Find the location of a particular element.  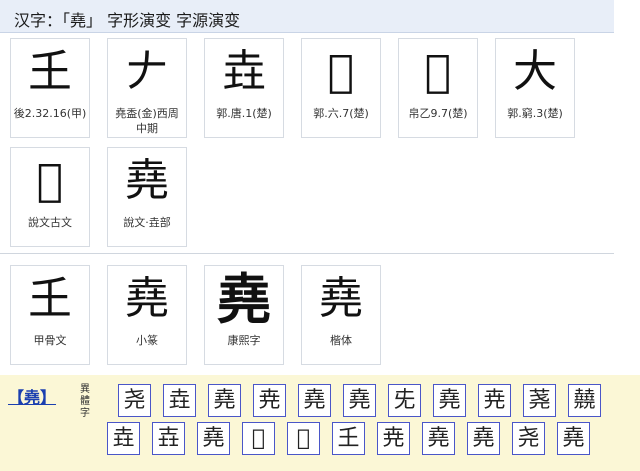

variant-char: 𡉈 is located at coordinates (258, 438).